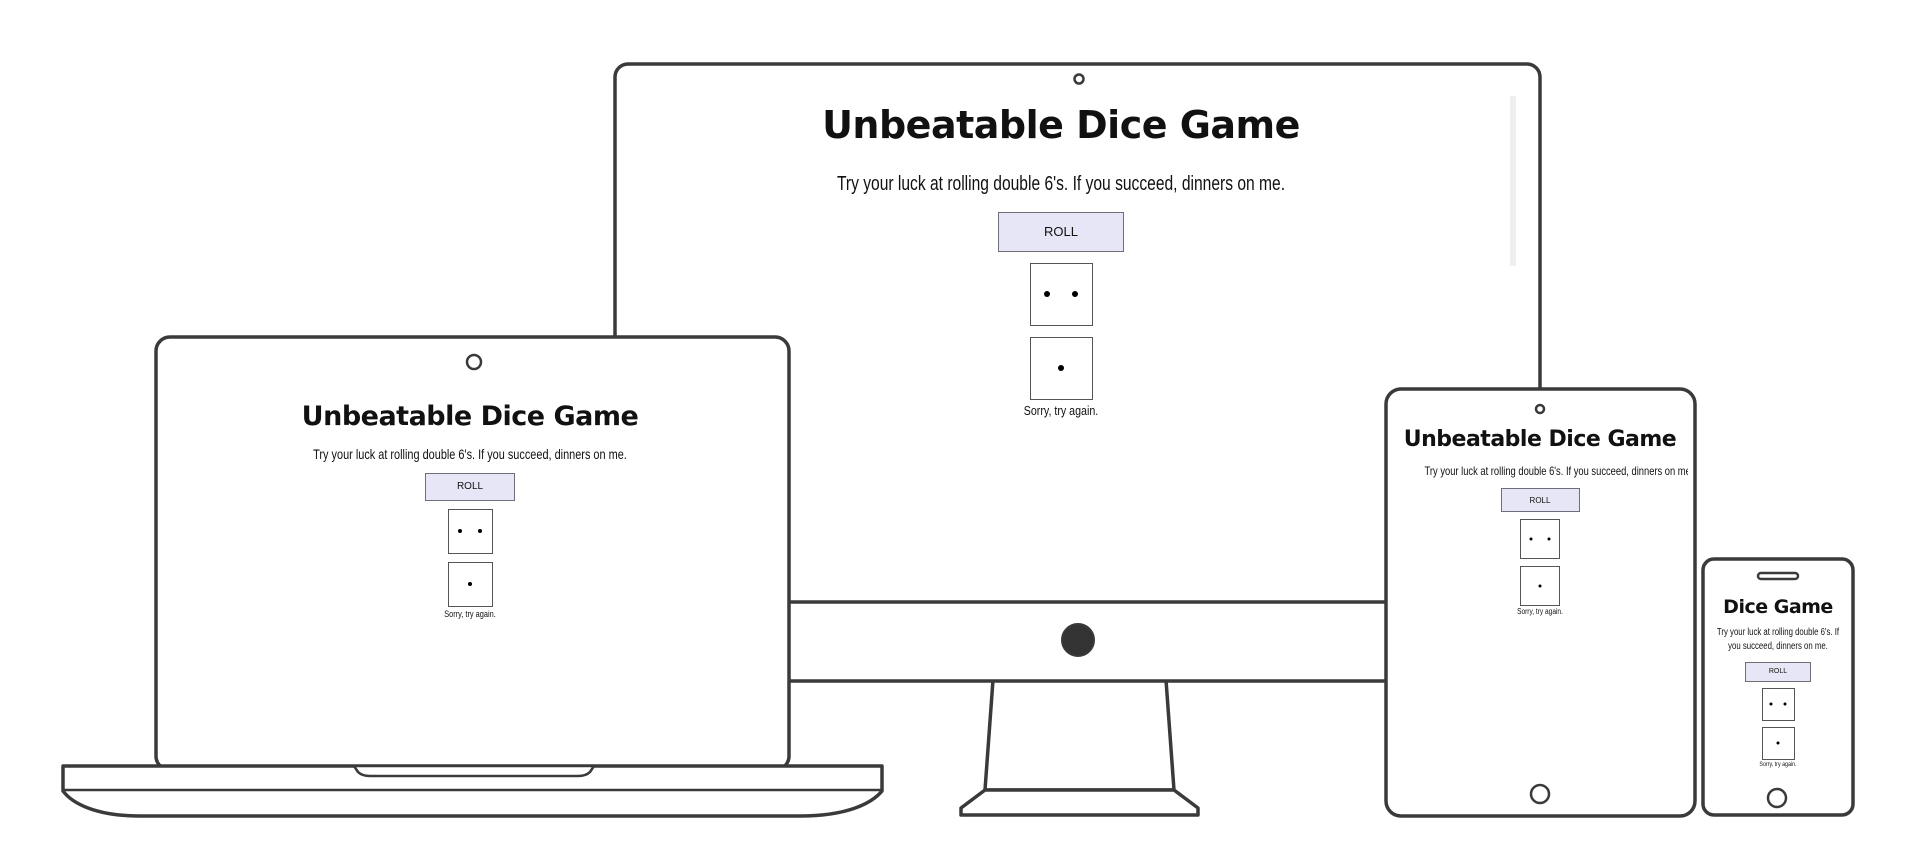 This screenshot has width=1920, height=847. Describe the element at coordinates (1778, 607) in the screenshot. I see `page-title: Dice Game` at that location.